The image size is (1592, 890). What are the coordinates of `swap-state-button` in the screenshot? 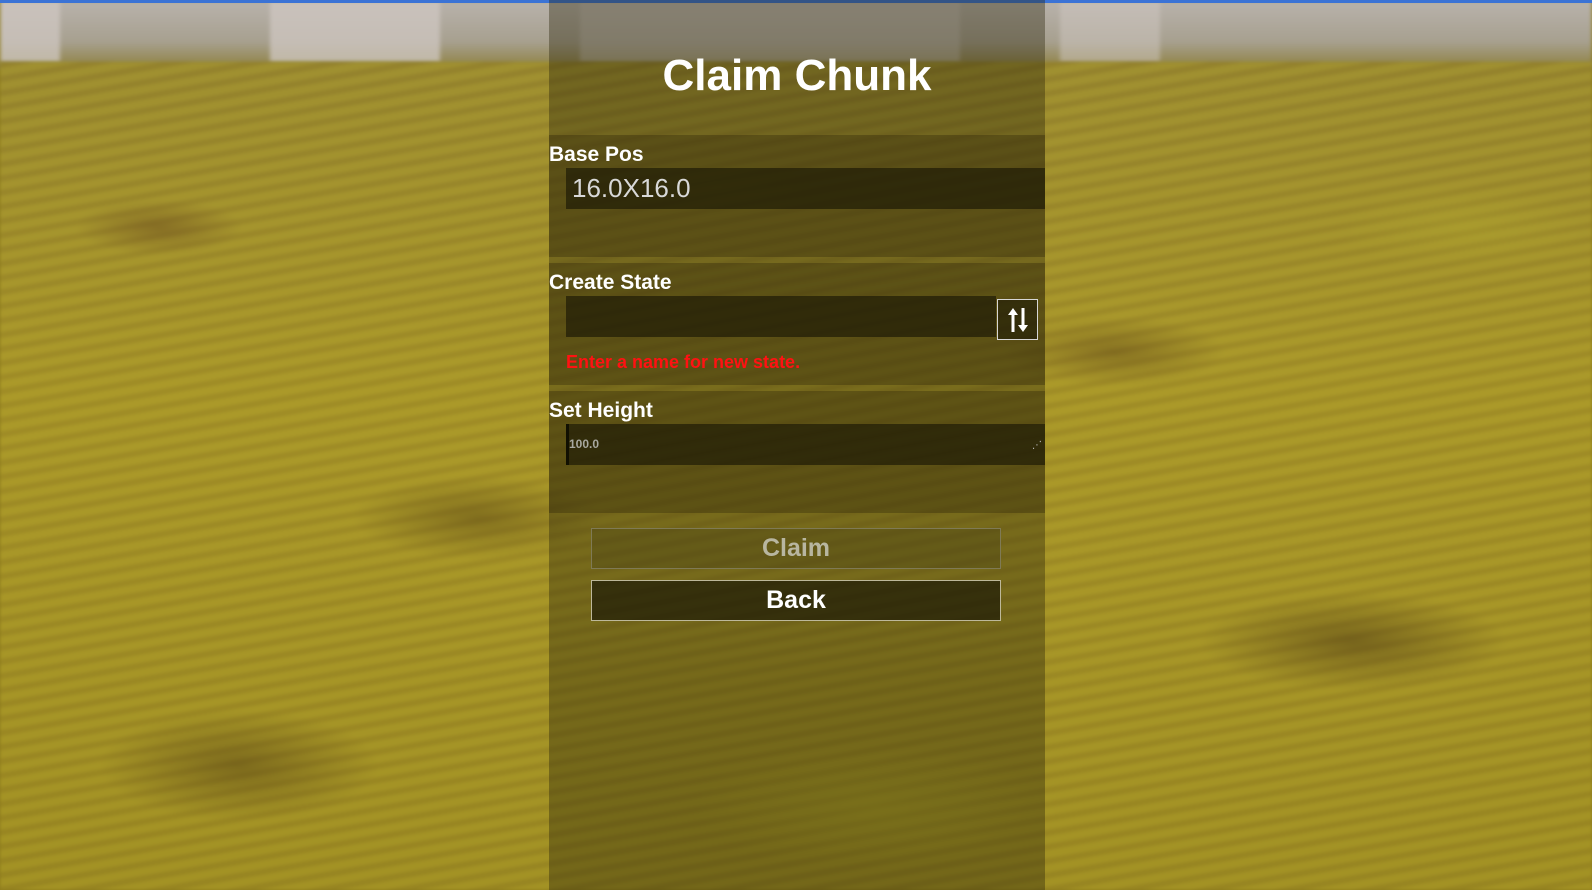 It's located at (1017, 319).